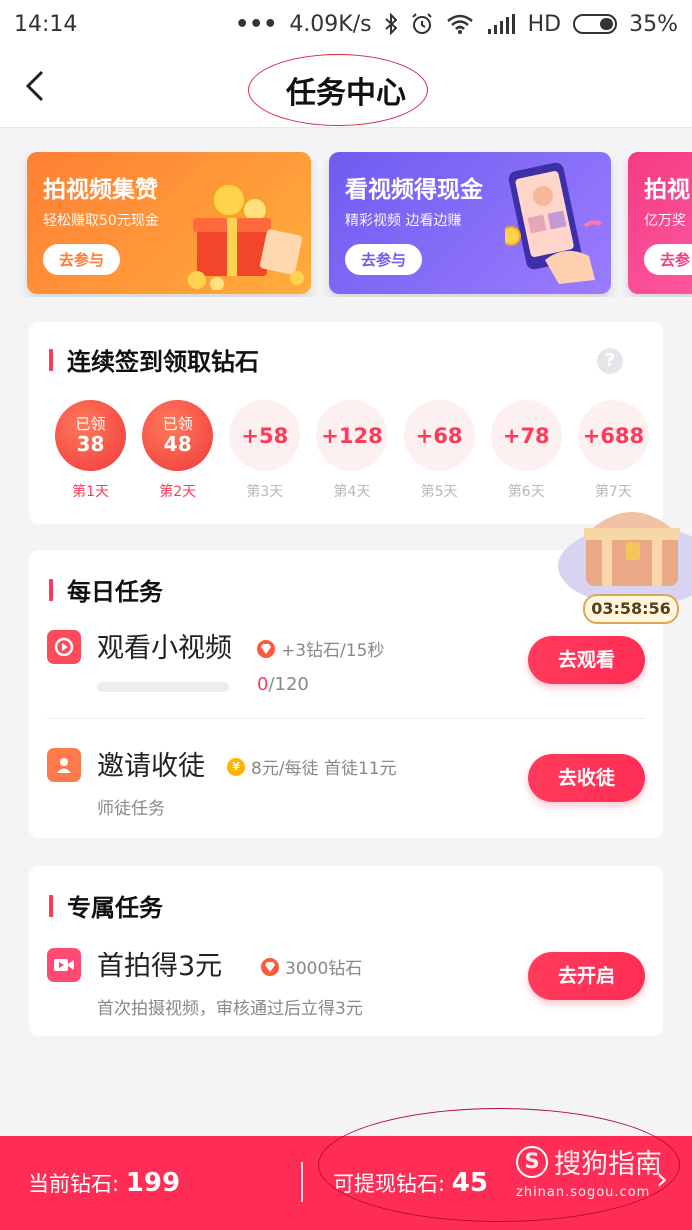  What do you see at coordinates (163, 687) in the screenshot?
I see `progress-bar` at bounding box center [163, 687].